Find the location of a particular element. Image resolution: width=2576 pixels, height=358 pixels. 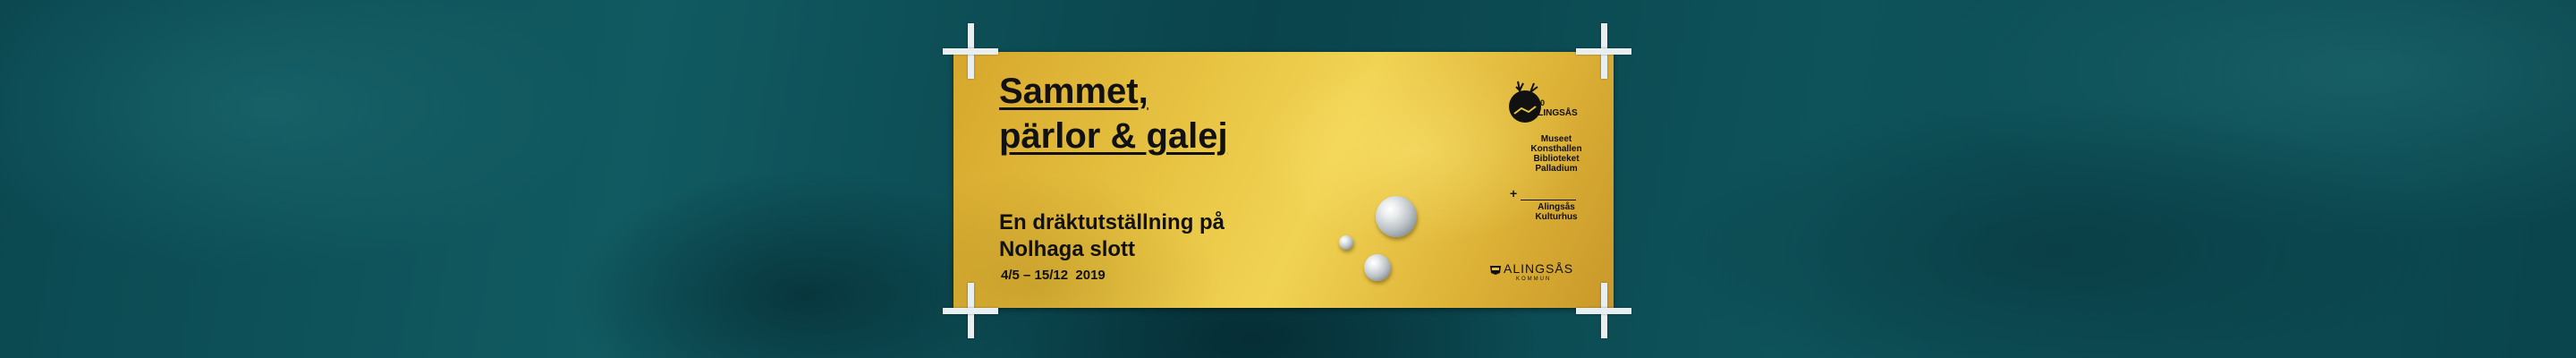

institutions-list: Museet Konsthallen Biblioteket Palladium is located at coordinates (1556, 154).